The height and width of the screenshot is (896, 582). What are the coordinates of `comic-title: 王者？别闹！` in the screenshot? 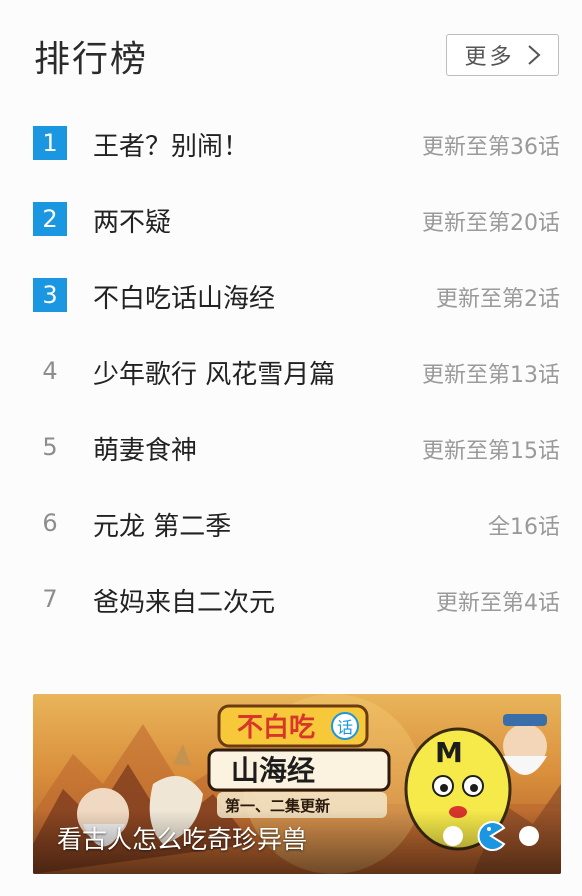 It's located at (171, 147).